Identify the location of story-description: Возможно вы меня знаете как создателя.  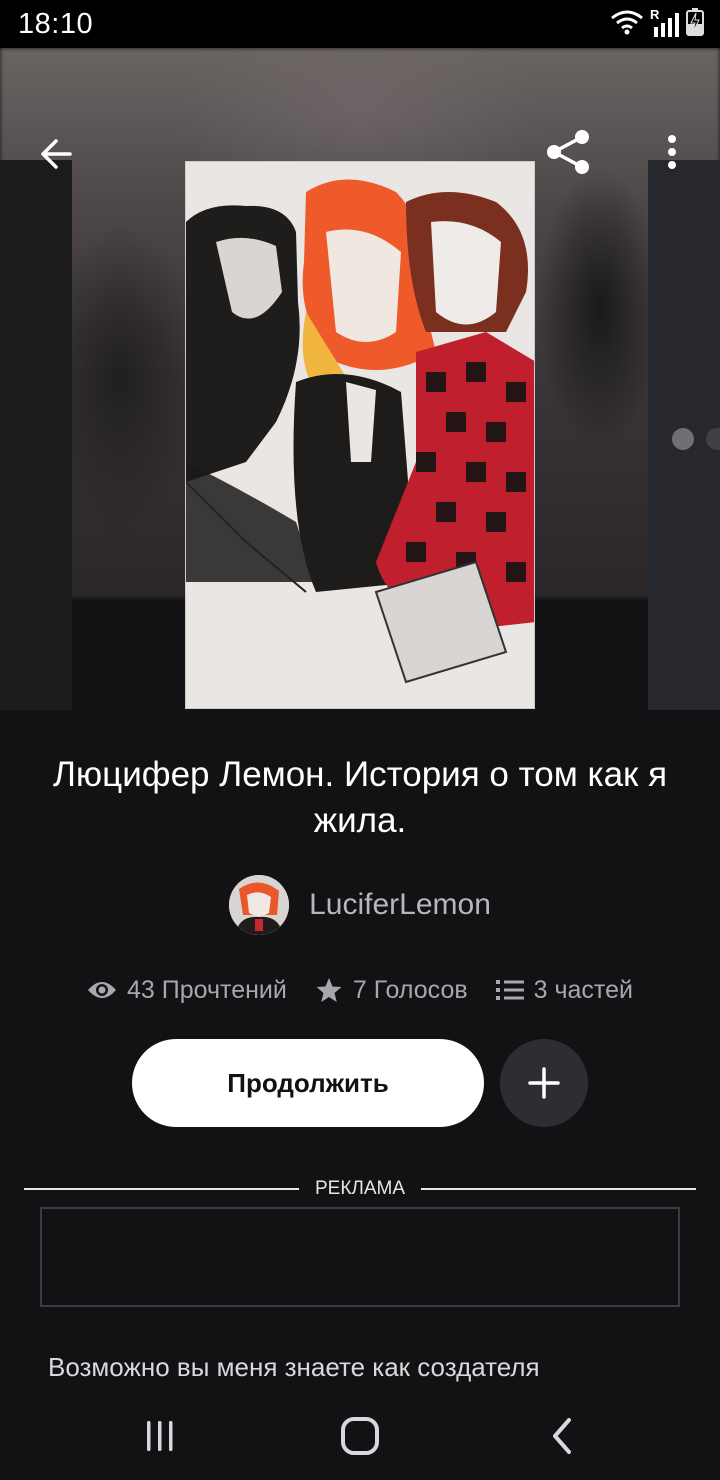
(294, 1367).